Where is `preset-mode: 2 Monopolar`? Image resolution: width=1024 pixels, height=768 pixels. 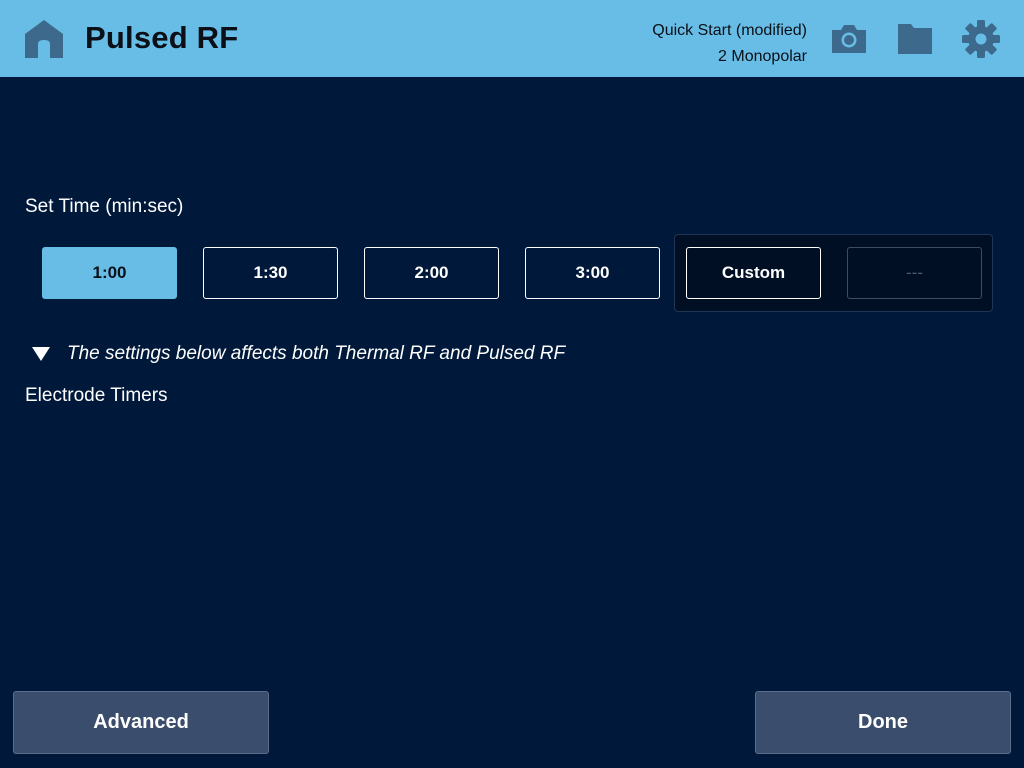 preset-mode: 2 Monopolar is located at coordinates (762, 56).